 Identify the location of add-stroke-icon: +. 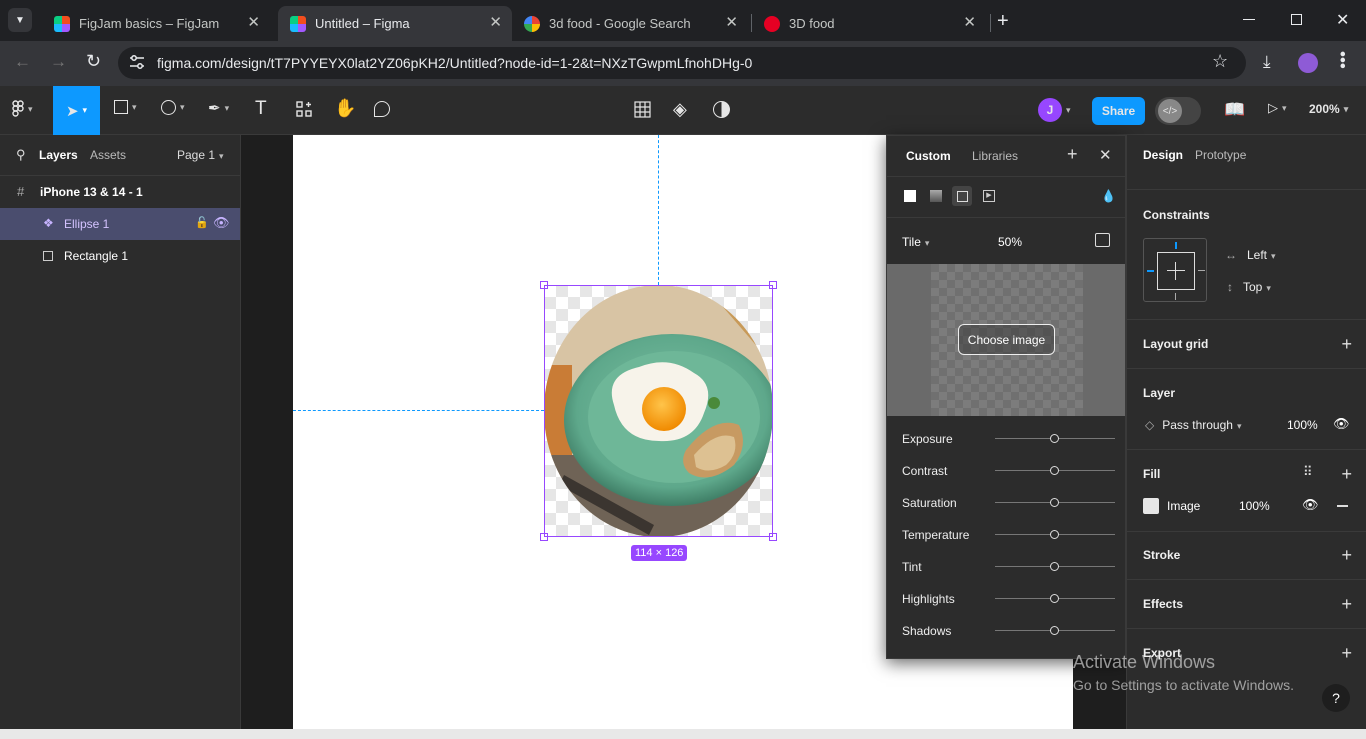
(1346, 555).